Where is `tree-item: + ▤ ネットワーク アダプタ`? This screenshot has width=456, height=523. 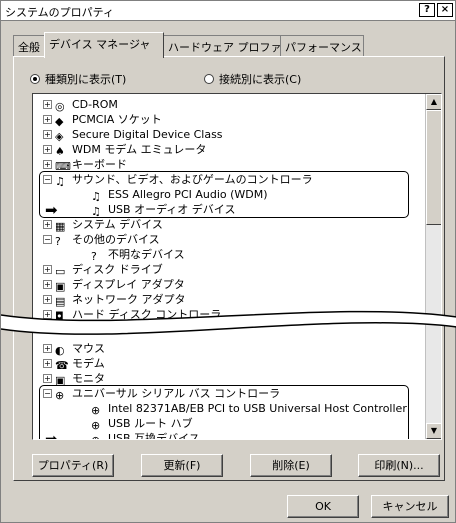
tree-item: + ▤ ネットワーク アダプタ is located at coordinates (114, 300).